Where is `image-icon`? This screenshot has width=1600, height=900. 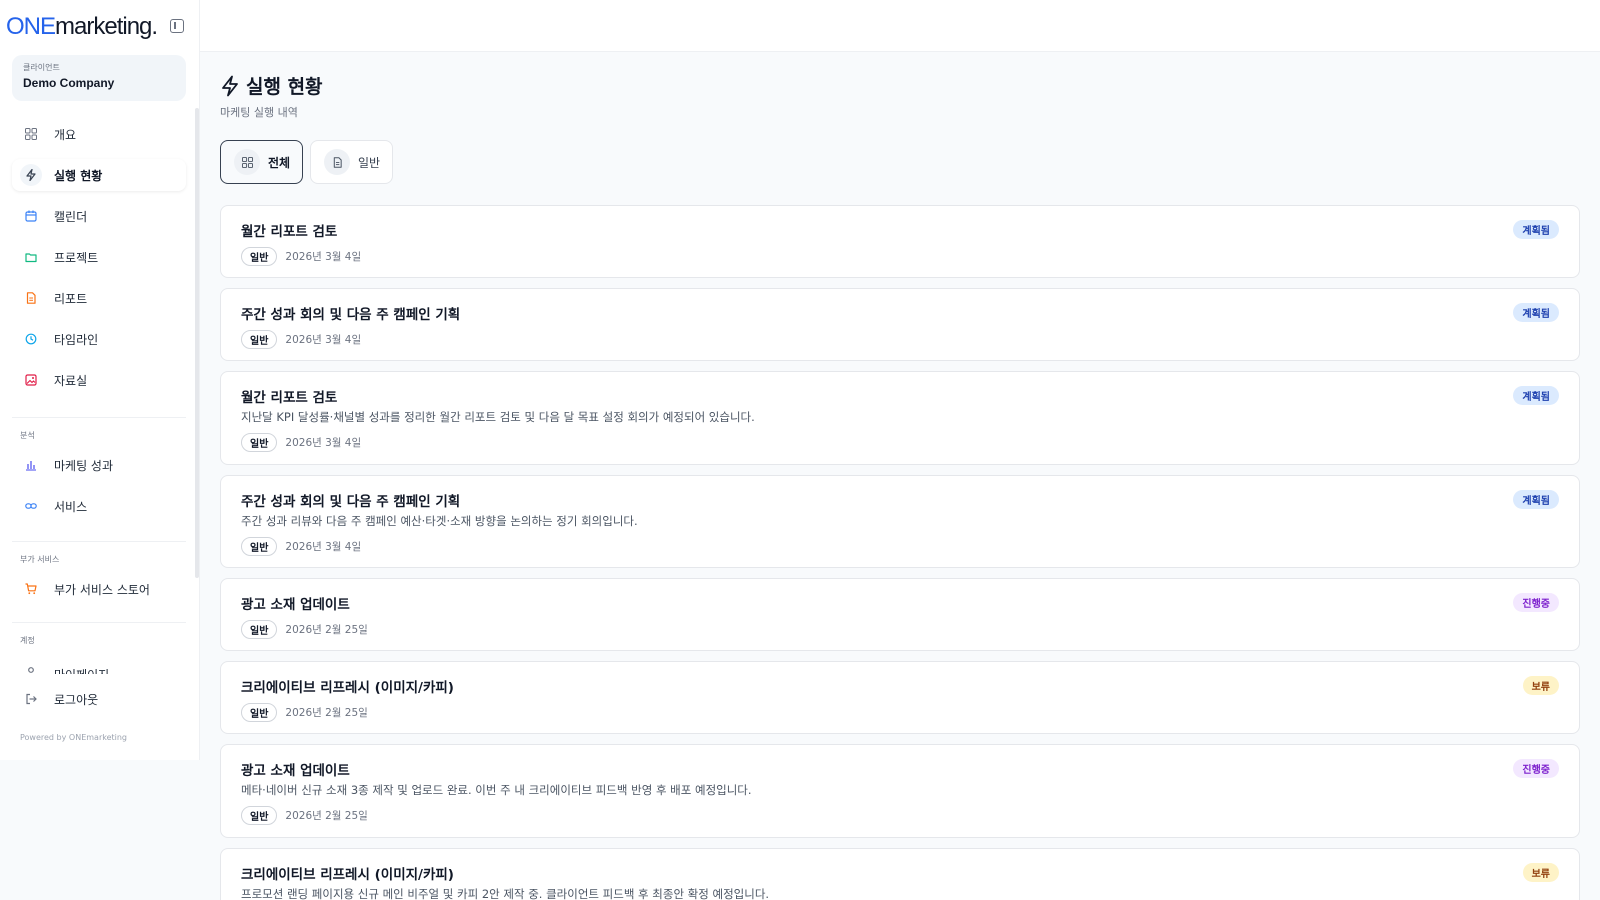 image-icon is located at coordinates (31, 380).